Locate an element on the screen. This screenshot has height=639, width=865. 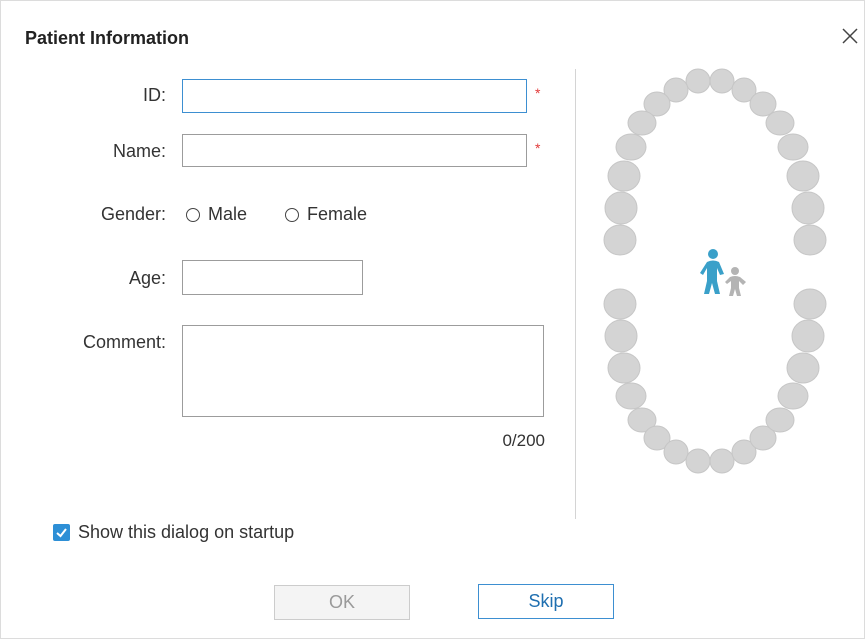
close-icon is located at coordinates (850, 36).